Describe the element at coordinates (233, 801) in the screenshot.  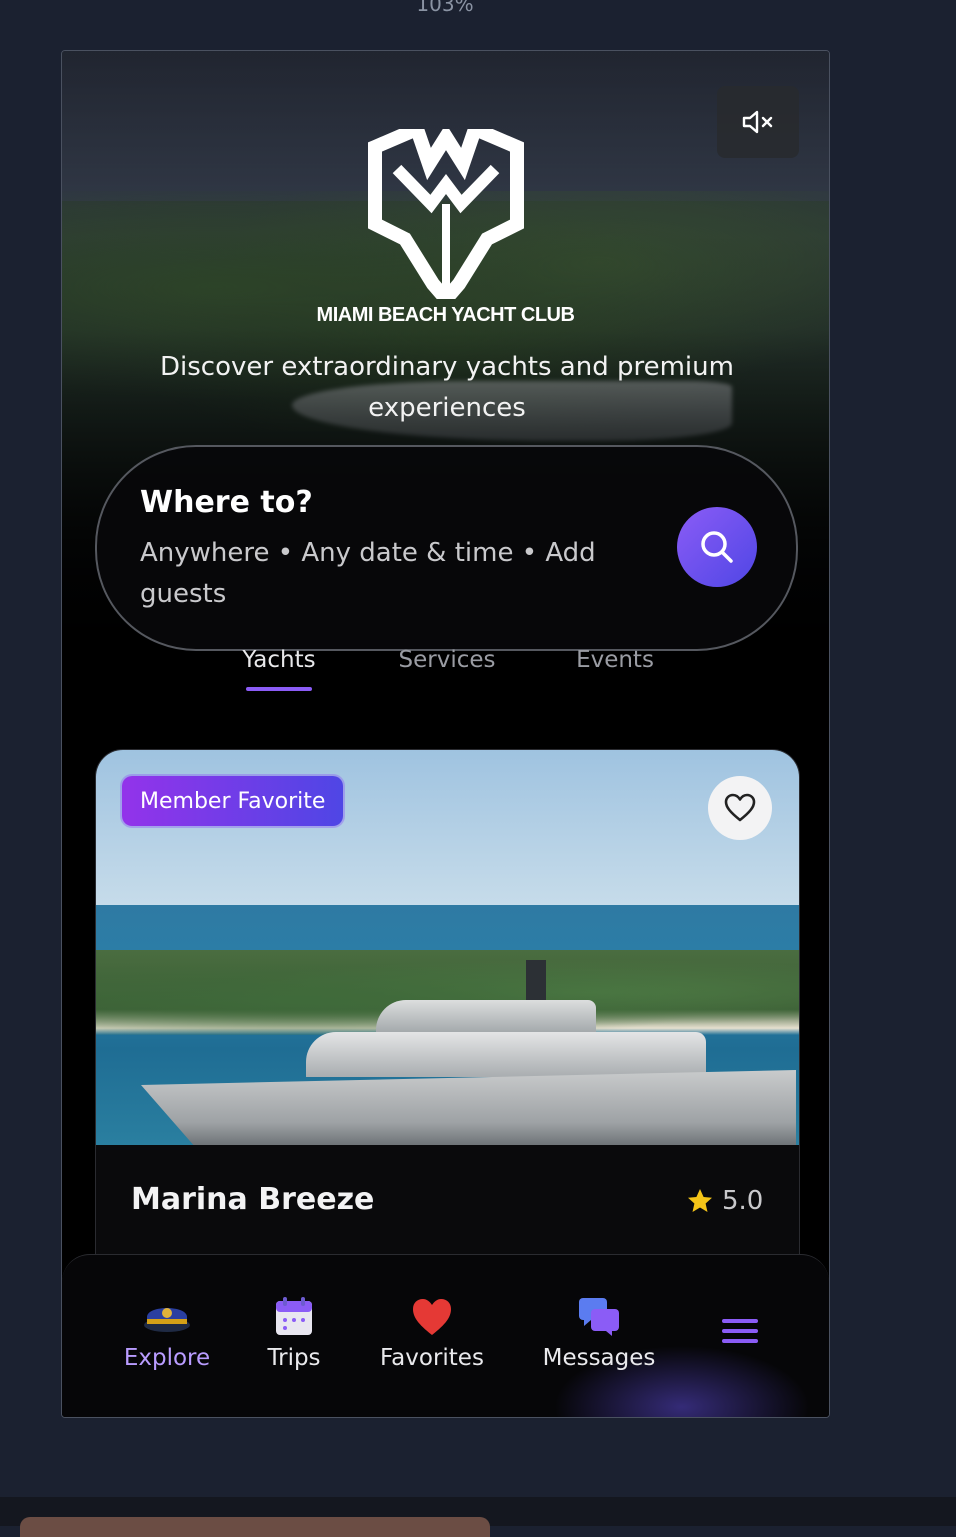
I see `member-favorite-badge: Member Favorite` at that location.